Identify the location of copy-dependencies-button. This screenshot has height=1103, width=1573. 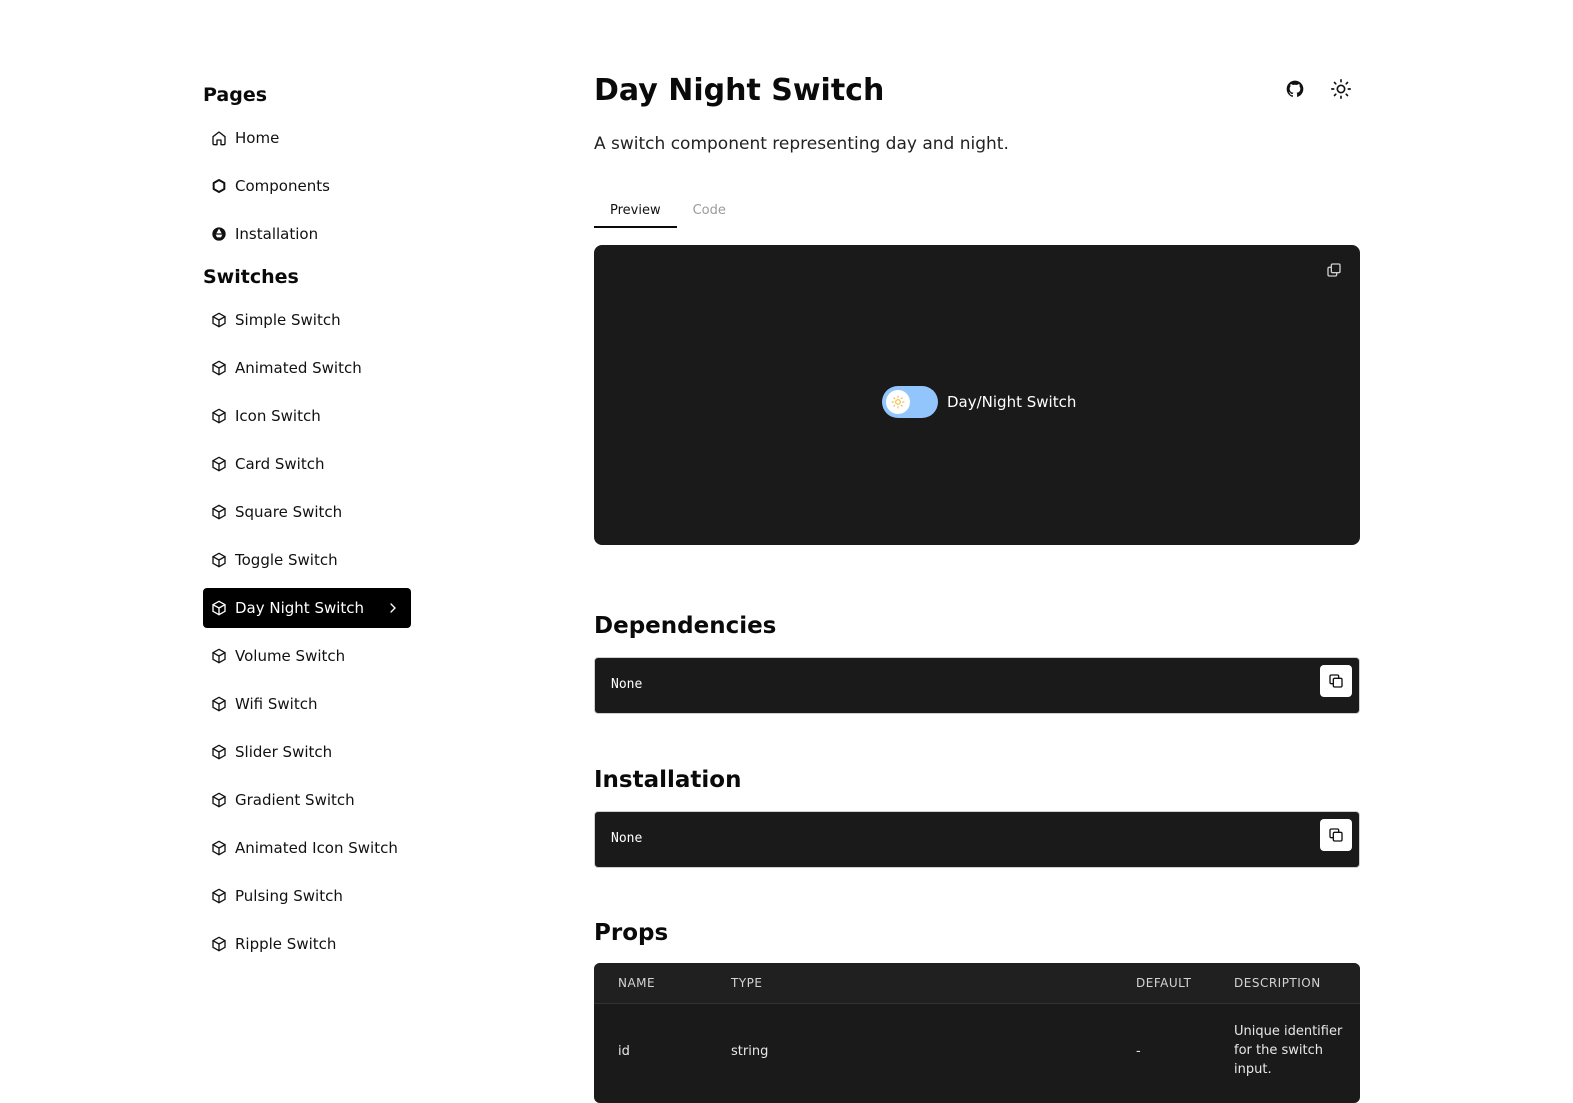
(1336, 681).